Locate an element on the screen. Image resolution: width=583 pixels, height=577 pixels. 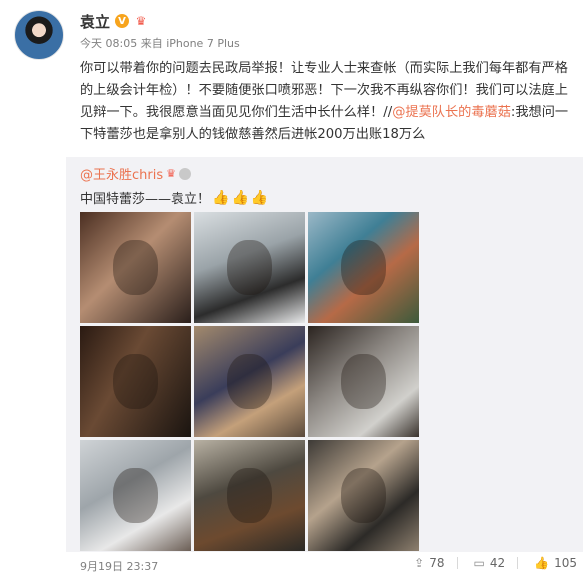
repost-author: @王永胜chris is located at coordinates (121, 173).